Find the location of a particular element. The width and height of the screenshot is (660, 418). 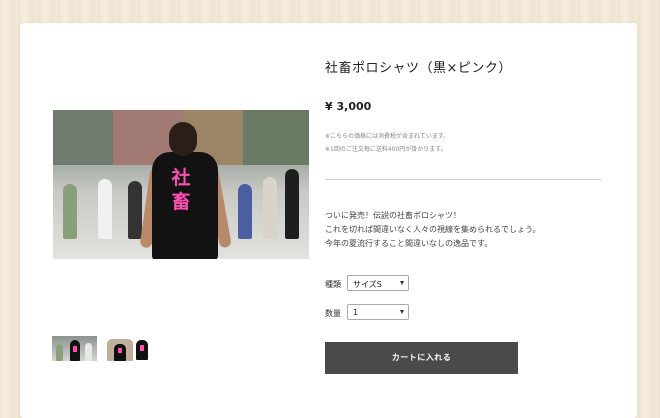

tax-note: ※こちらの価格には消費税が含まれています。 is located at coordinates (387, 136).